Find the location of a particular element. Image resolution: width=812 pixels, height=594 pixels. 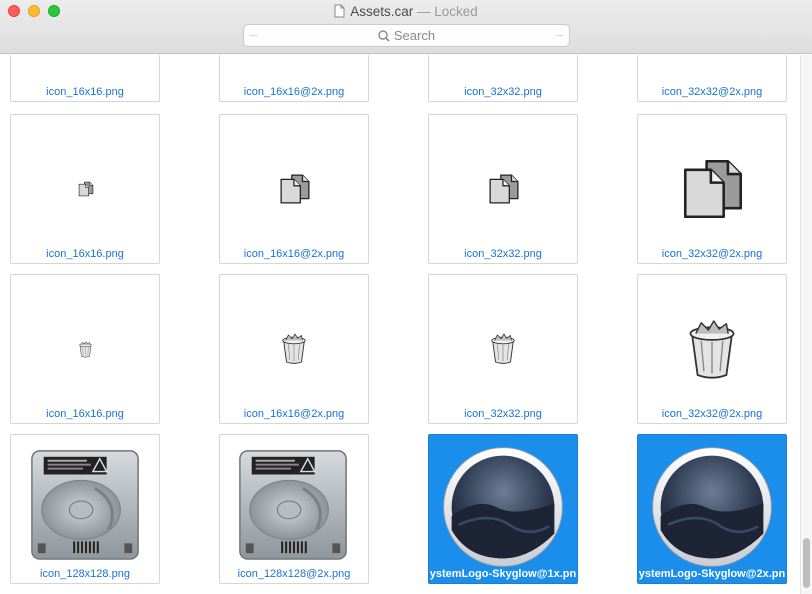

asset-filename: icon_128x128.png is located at coordinates (85, 574).